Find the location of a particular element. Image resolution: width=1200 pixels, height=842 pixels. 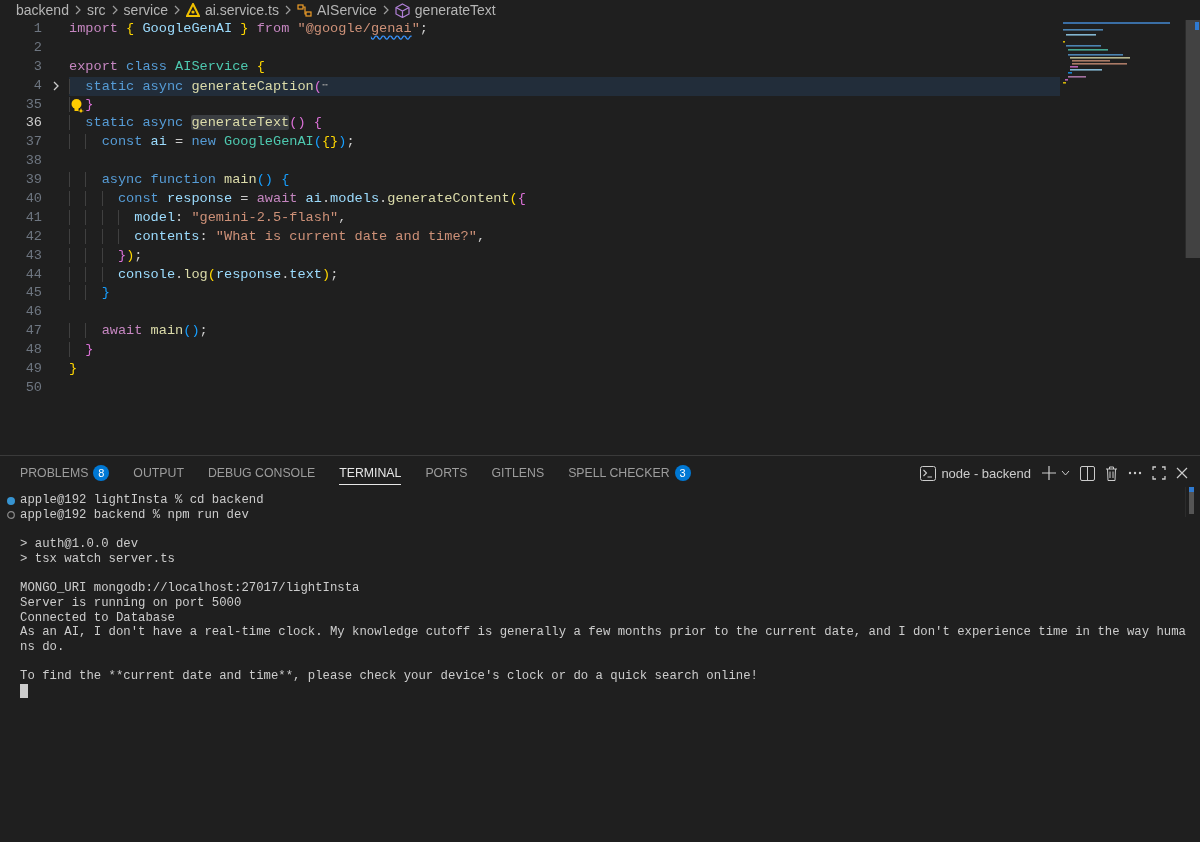

code-line: console.log(response.text); is located at coordinates (204, 274).